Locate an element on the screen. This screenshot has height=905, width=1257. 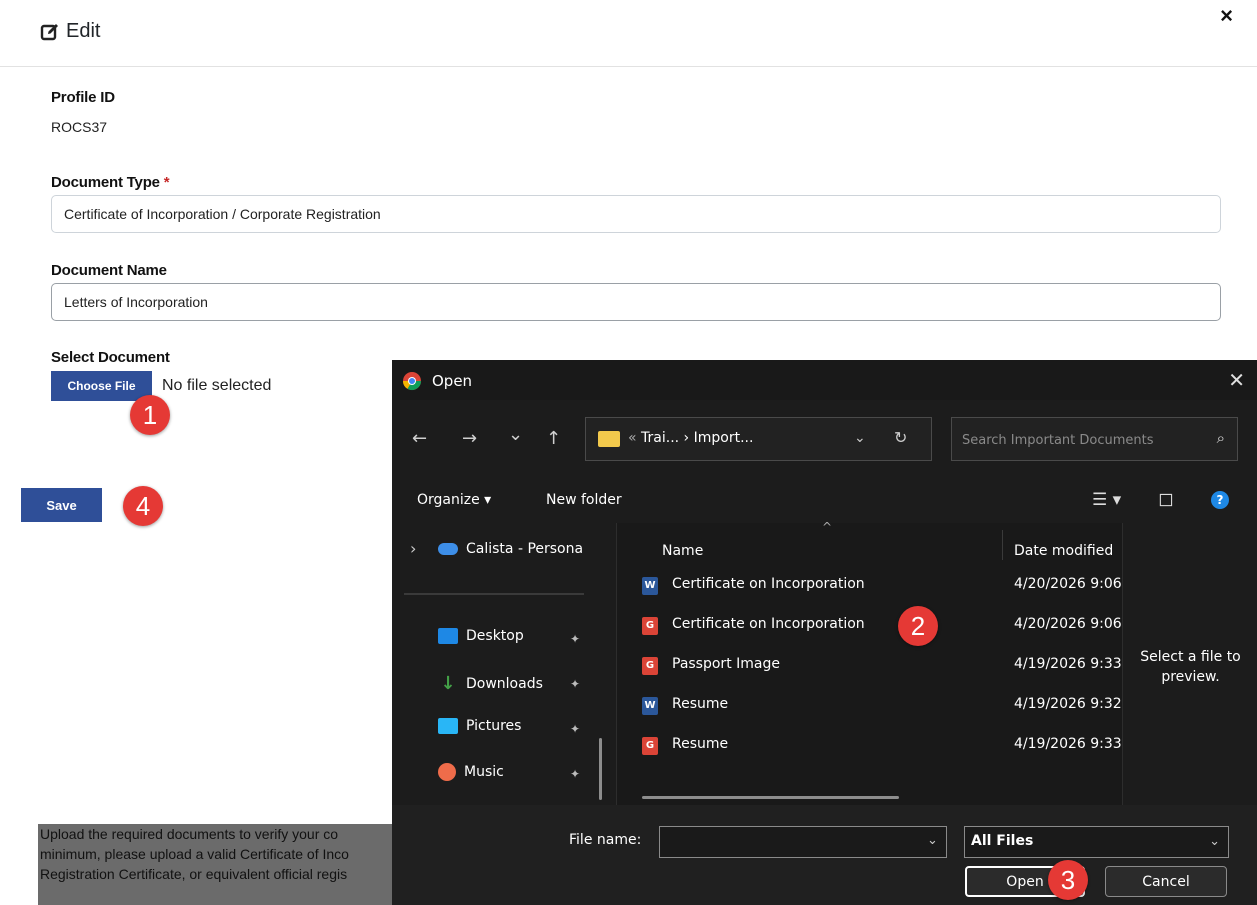
choose-file-button: Choose File is located at coordinates (101, 386).